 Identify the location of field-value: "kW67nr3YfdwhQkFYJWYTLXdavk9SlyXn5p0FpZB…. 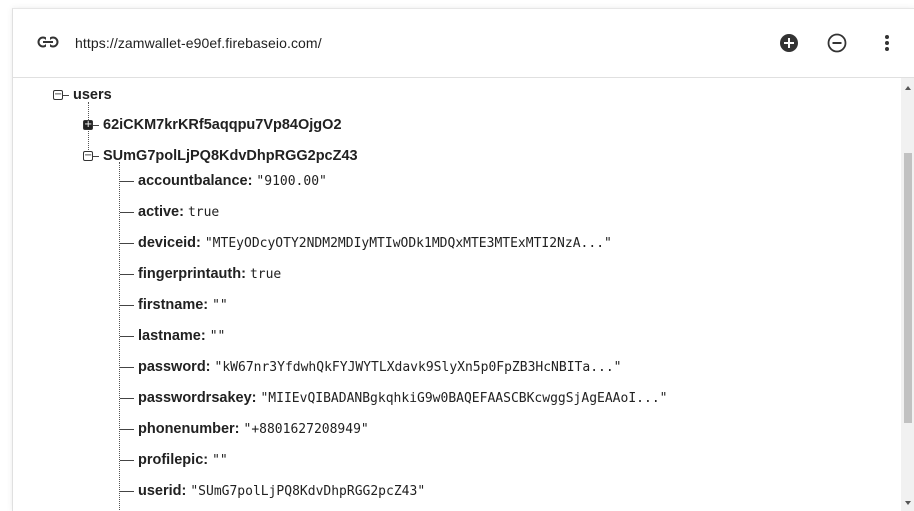
(418, 367).